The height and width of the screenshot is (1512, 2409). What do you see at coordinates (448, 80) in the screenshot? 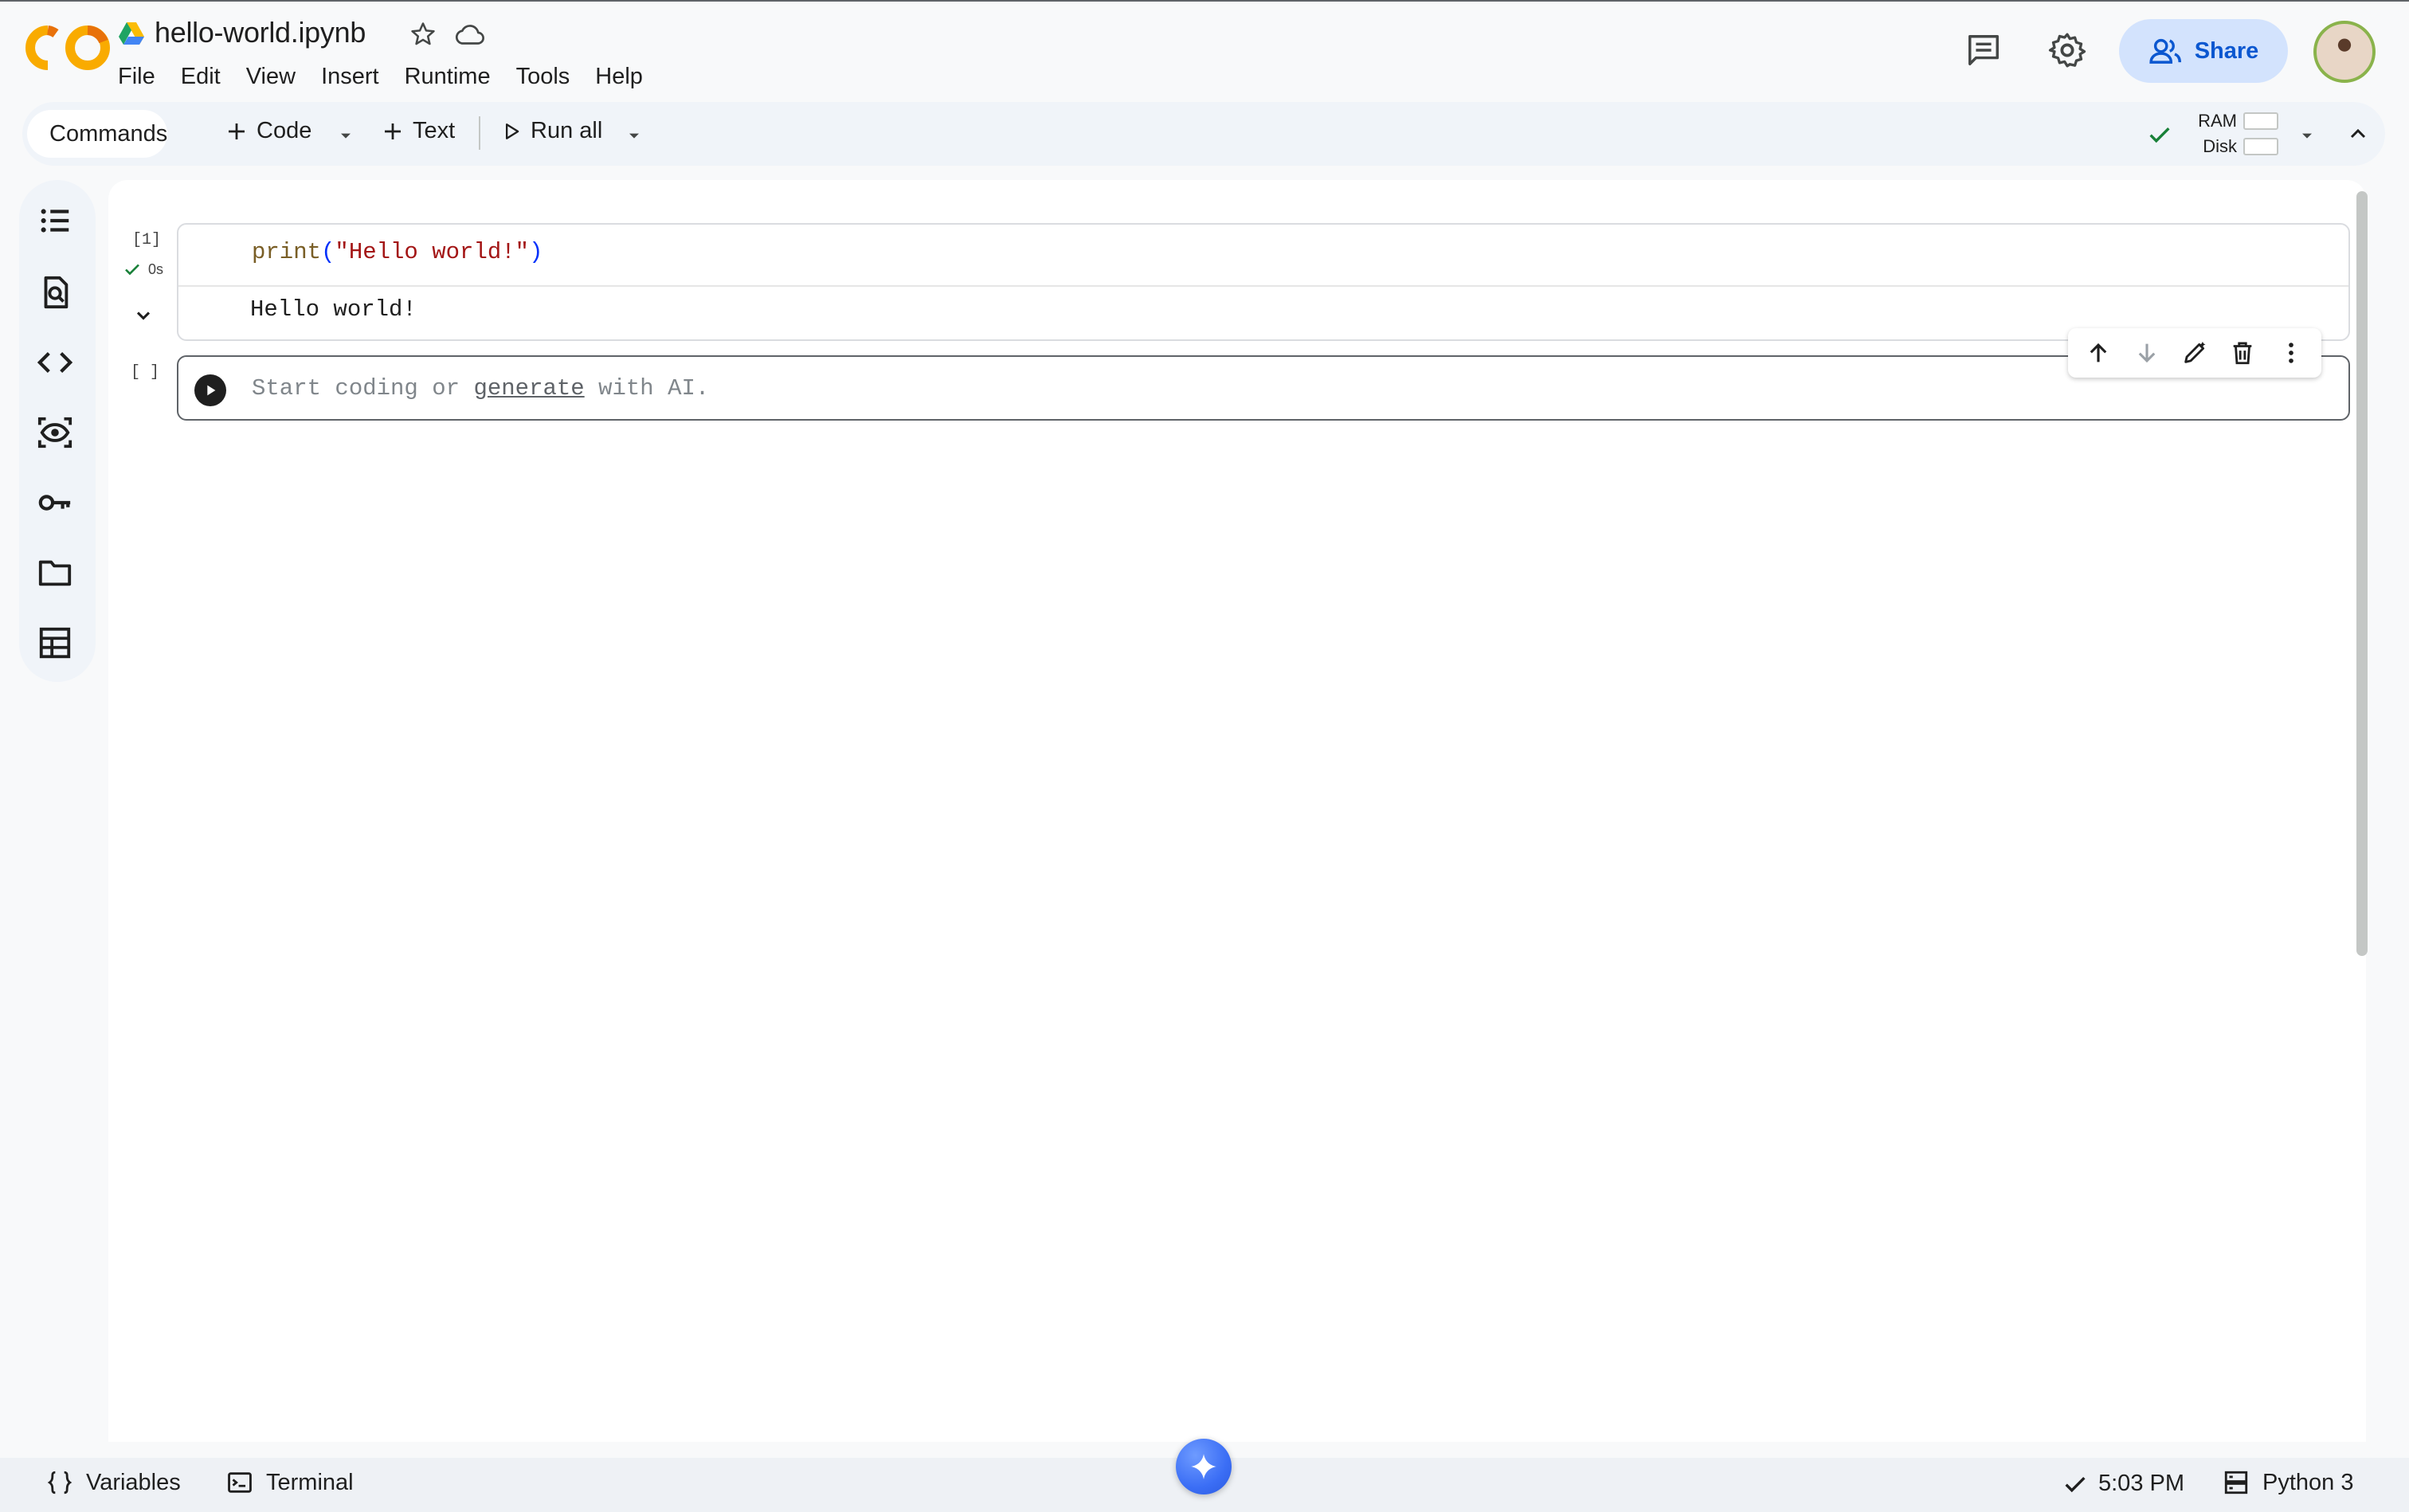
I see `menu-runtime: Runtime` at bounding box center [448, 80].